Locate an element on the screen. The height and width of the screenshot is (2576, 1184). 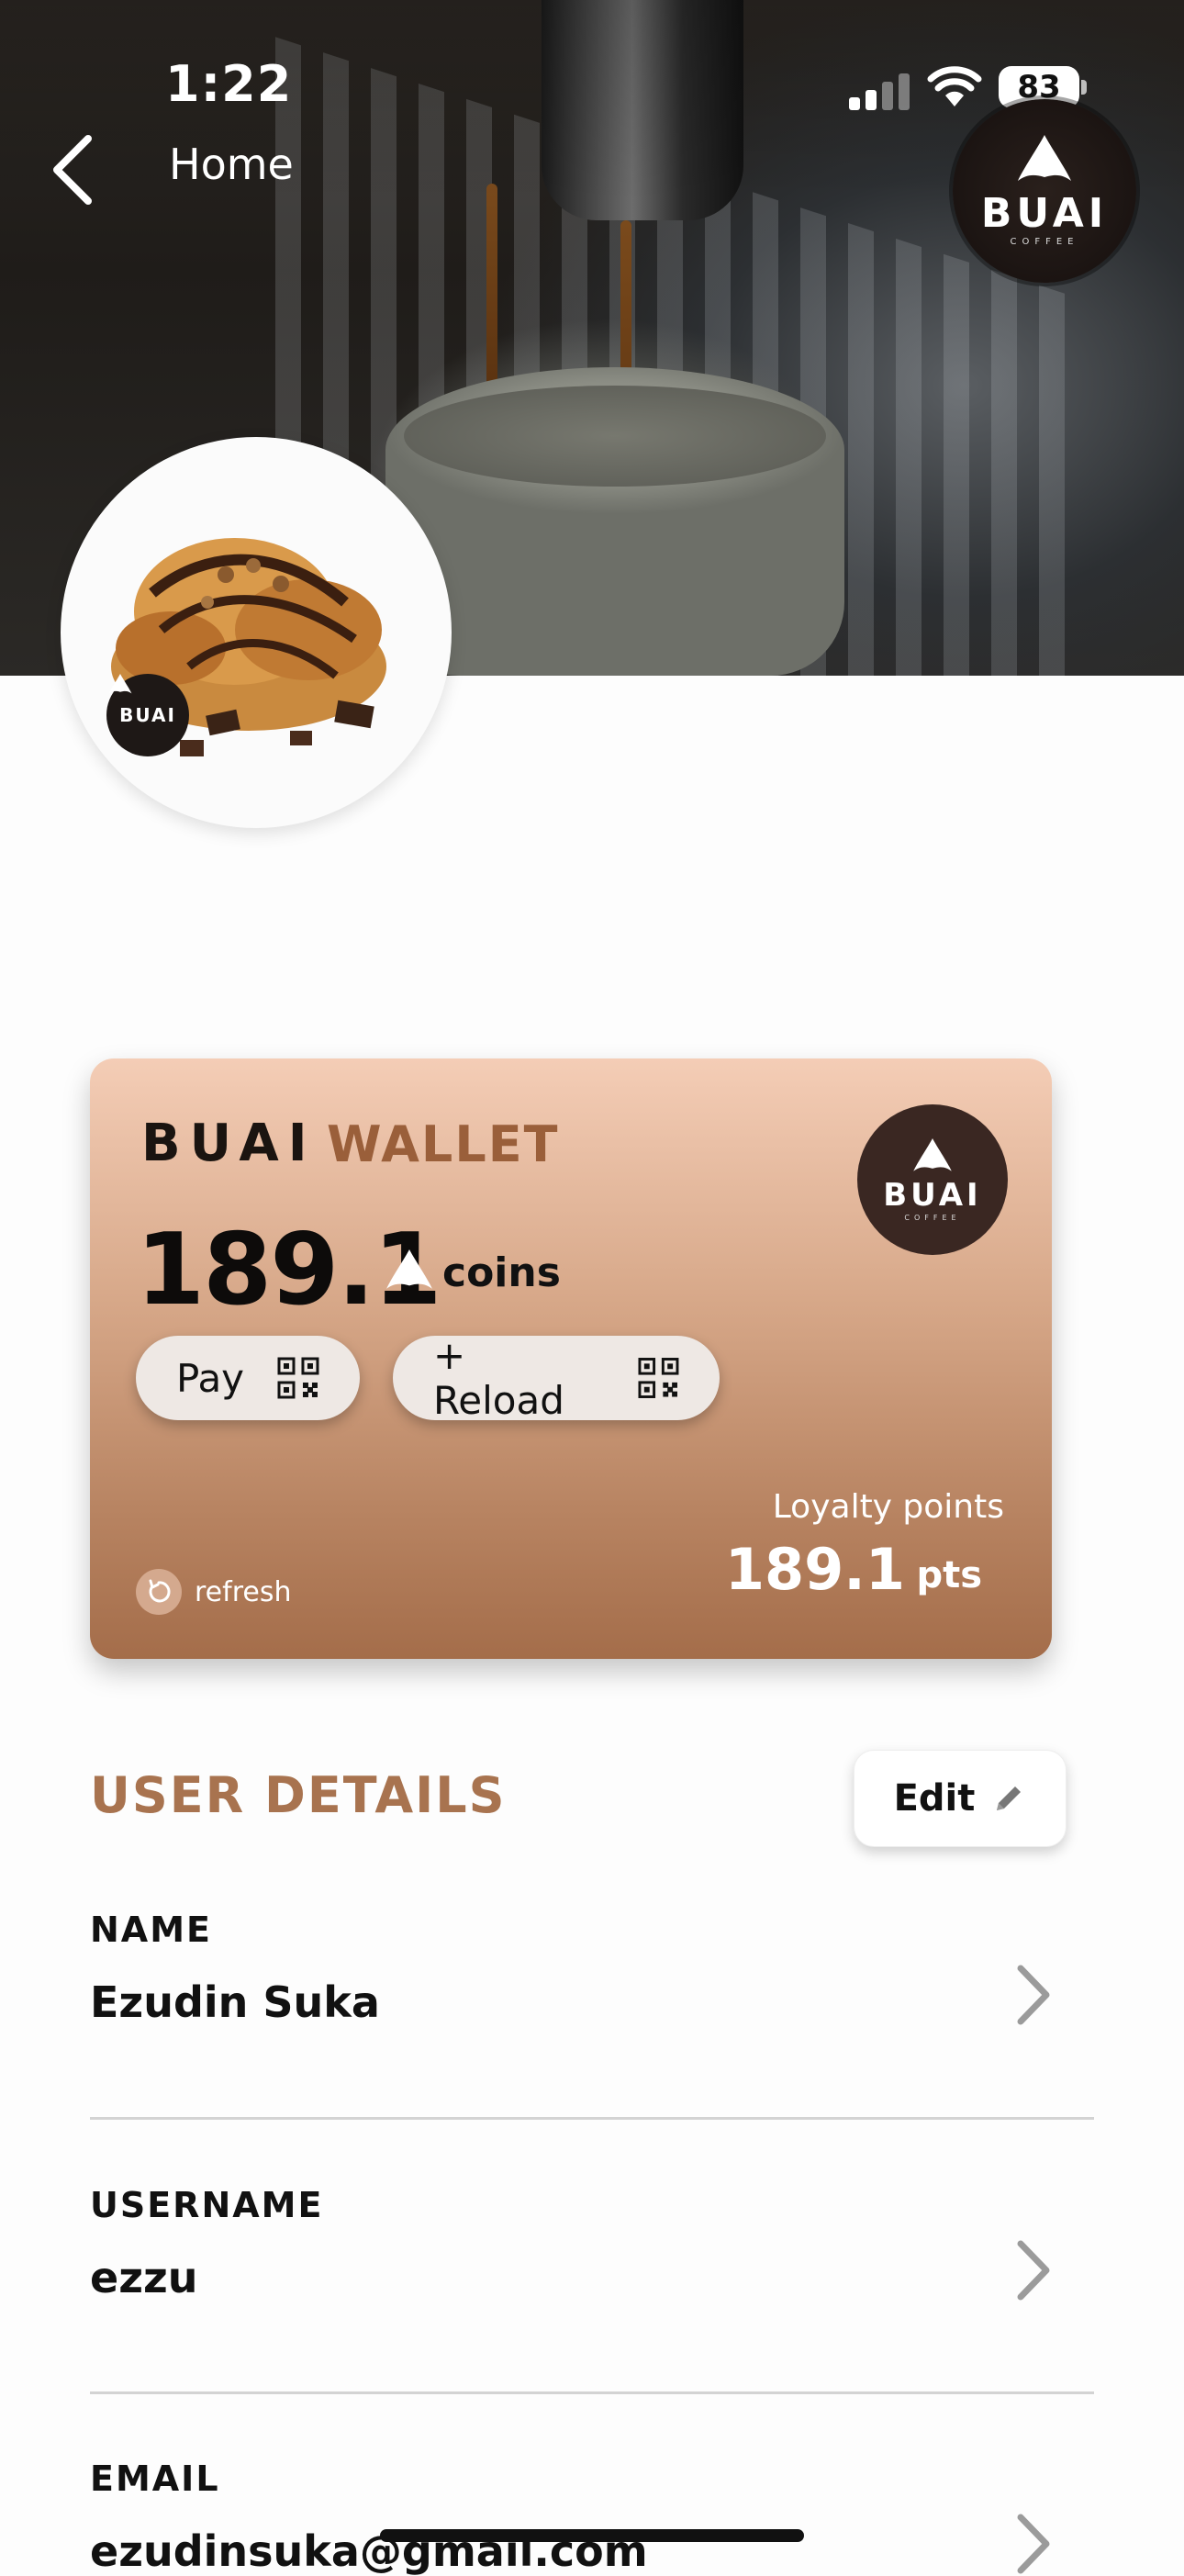
profile-avatar: BUAI is located at coordinates (256, 632).